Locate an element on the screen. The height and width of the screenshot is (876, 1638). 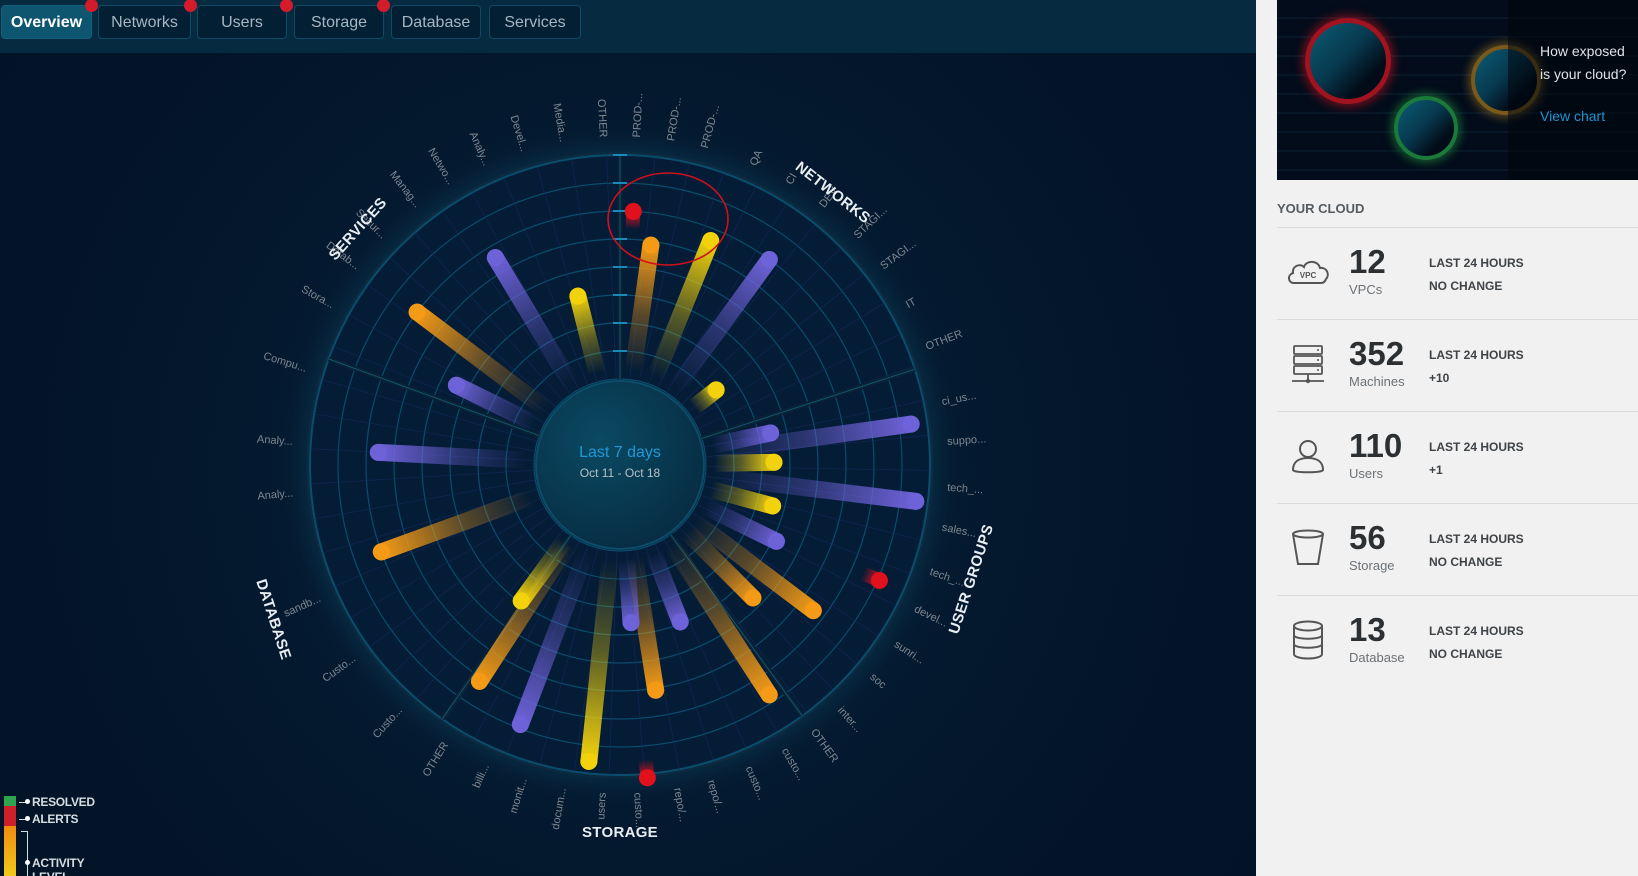
stat-row-vpcs: VPC 12 VPCs LAST 24 HOURS NO CHANGE is located at coordinates (1457, 273).